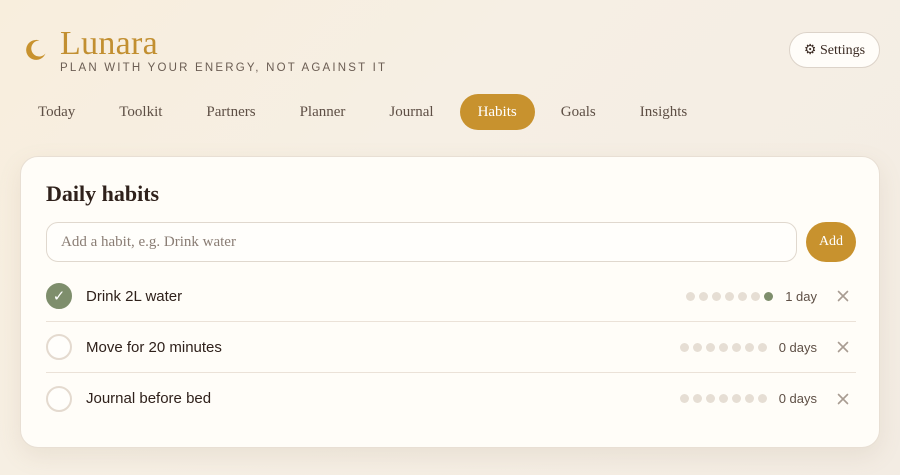  I want to click on app-tagline: PLAN WITH YOUR ENERGY, NOT AGAINST IT, so click(224, 68).